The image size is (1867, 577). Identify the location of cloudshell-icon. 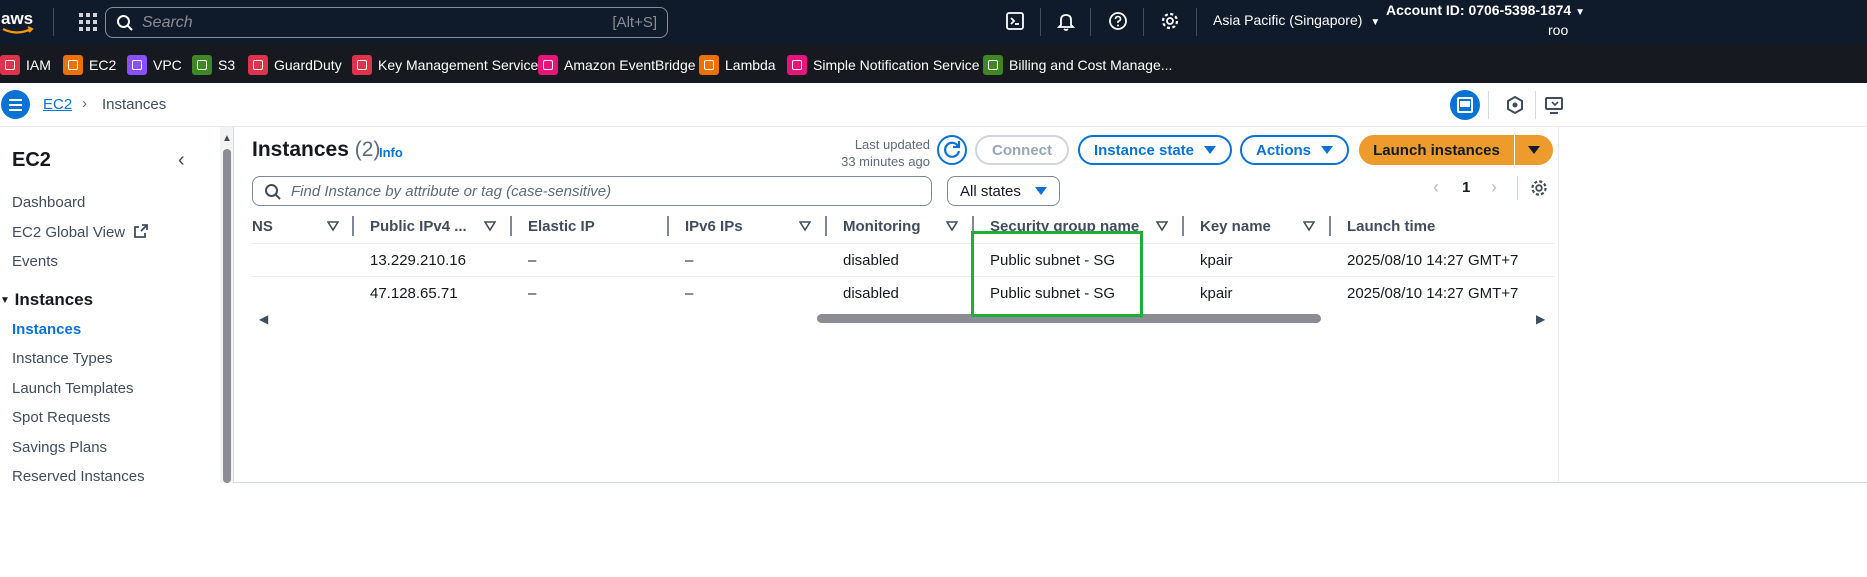
(1015, 21).